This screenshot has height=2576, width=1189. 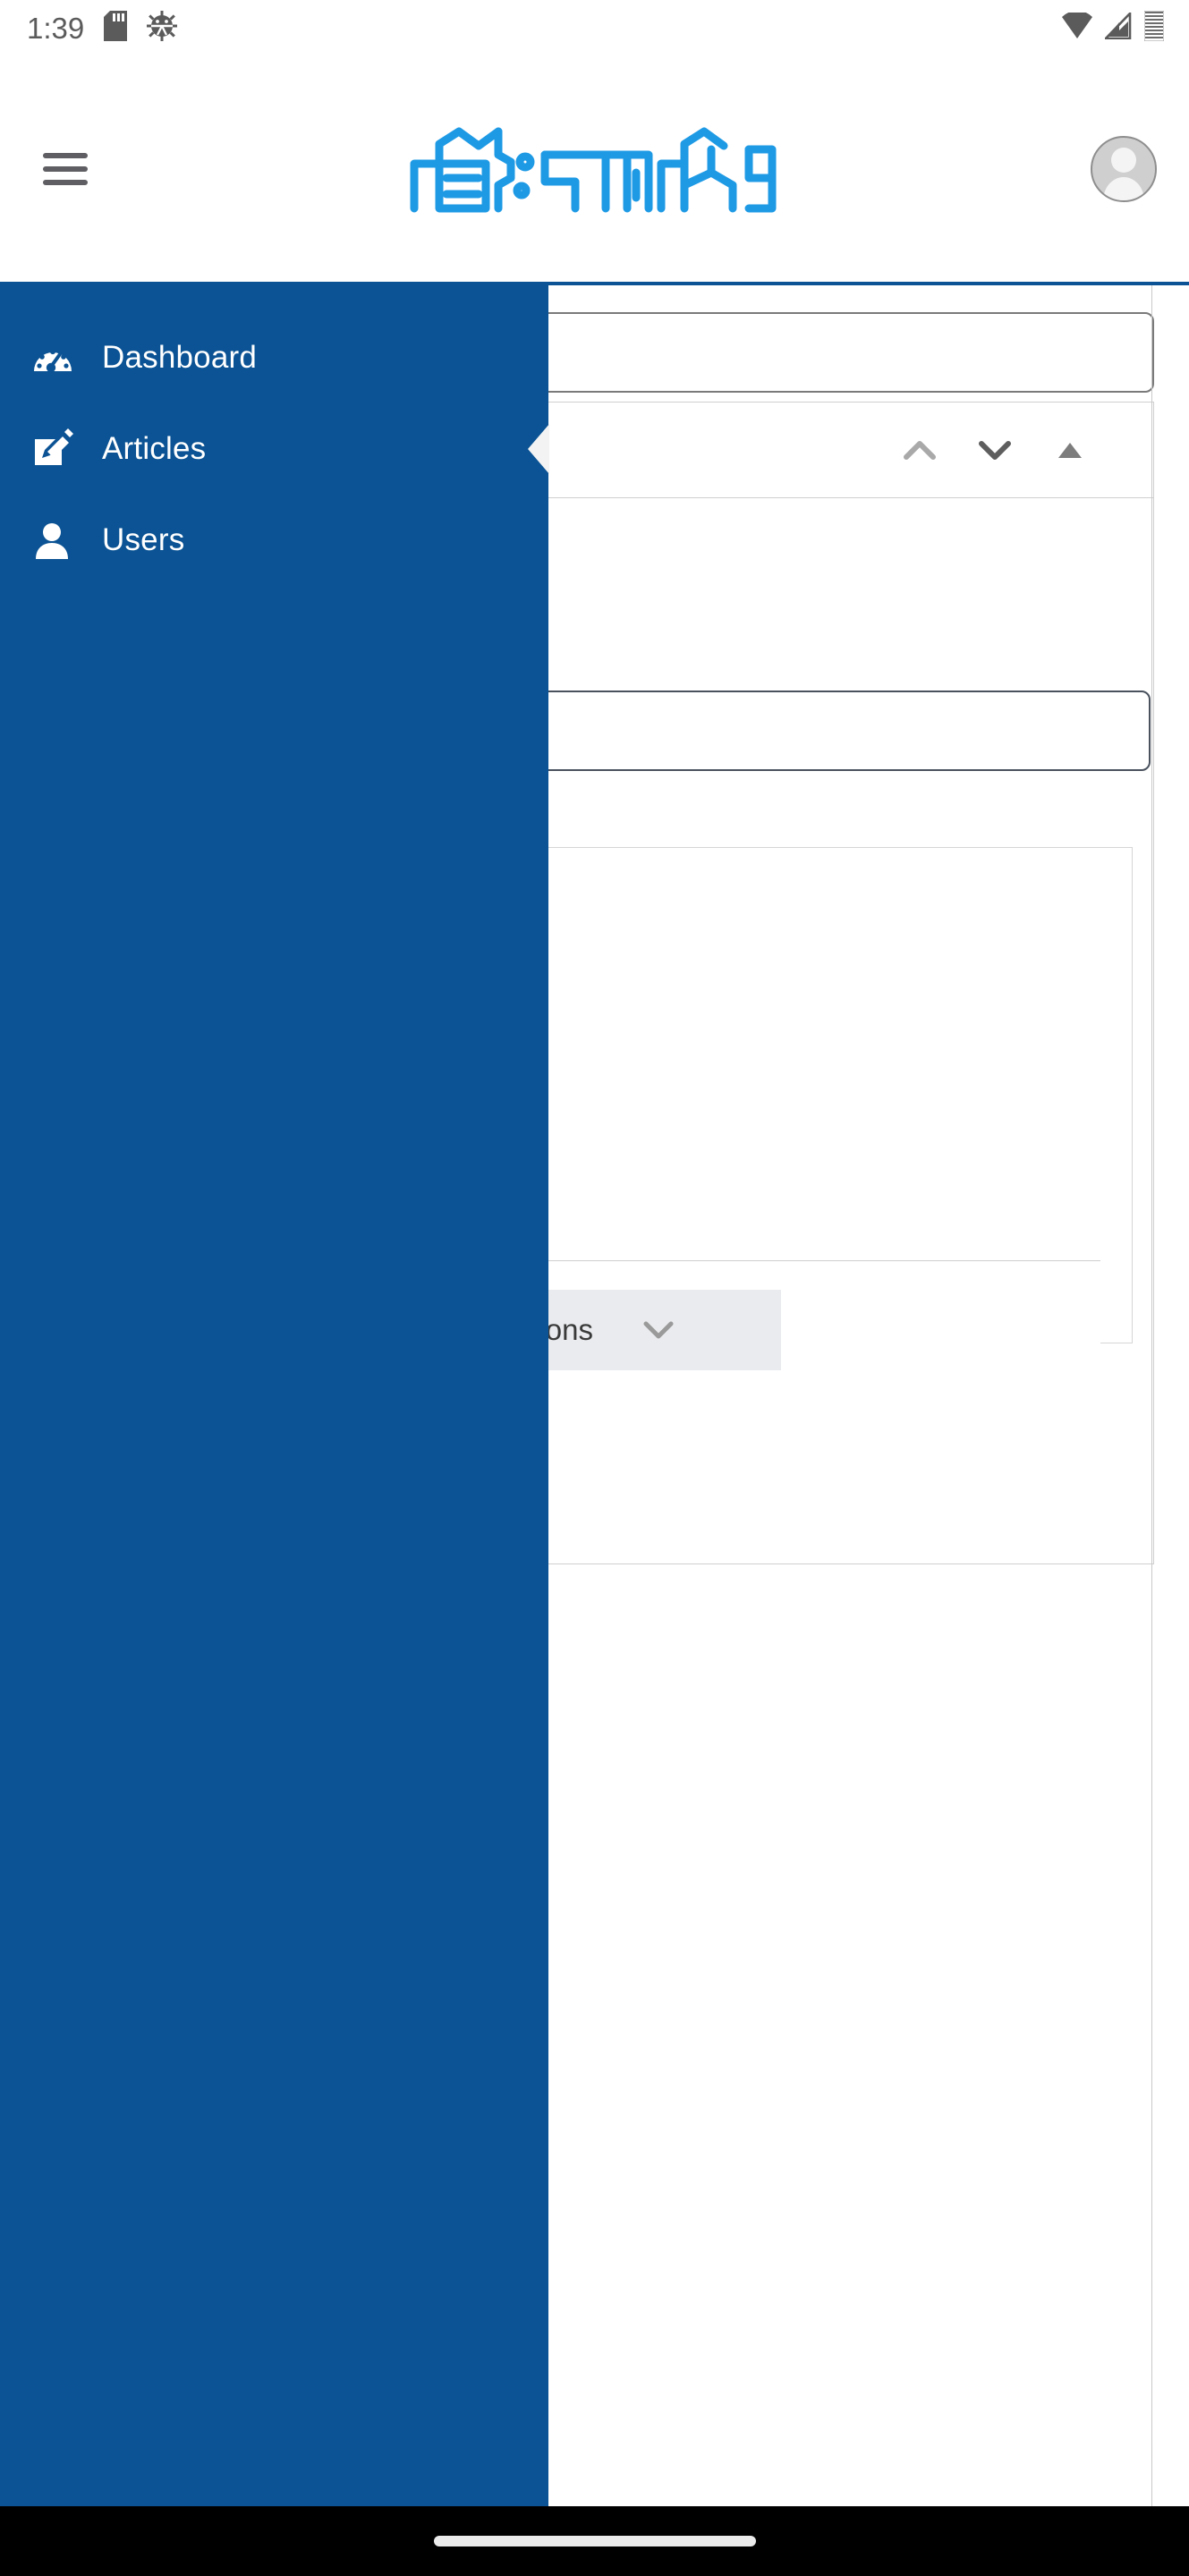 I want to click on brand-logo, so click(x=594, y=169).